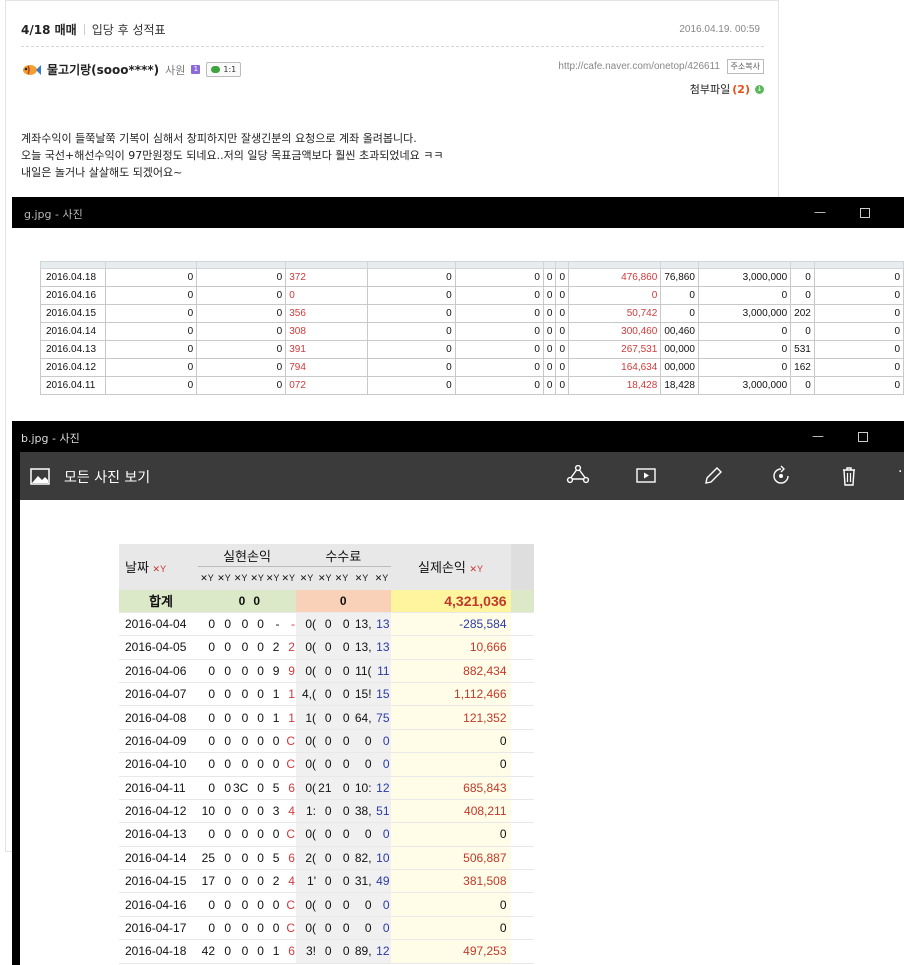 The image size is (904, 965). I want to click on table-cell: 38,, so click(361, 811).